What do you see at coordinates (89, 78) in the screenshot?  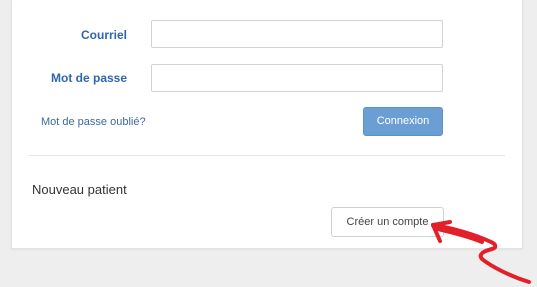 I see `password-label: Mot de passe` at bounding box center [89, 78].